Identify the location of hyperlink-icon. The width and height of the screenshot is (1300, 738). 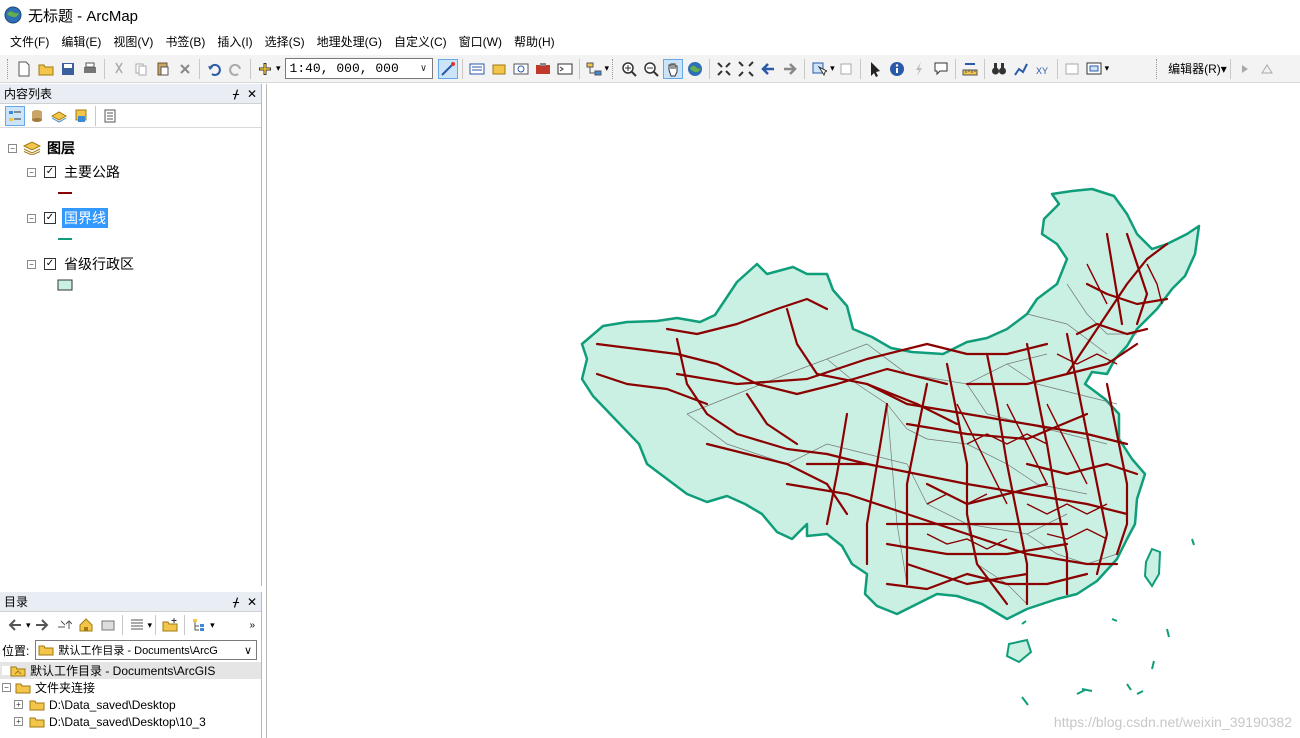
(919, 69).